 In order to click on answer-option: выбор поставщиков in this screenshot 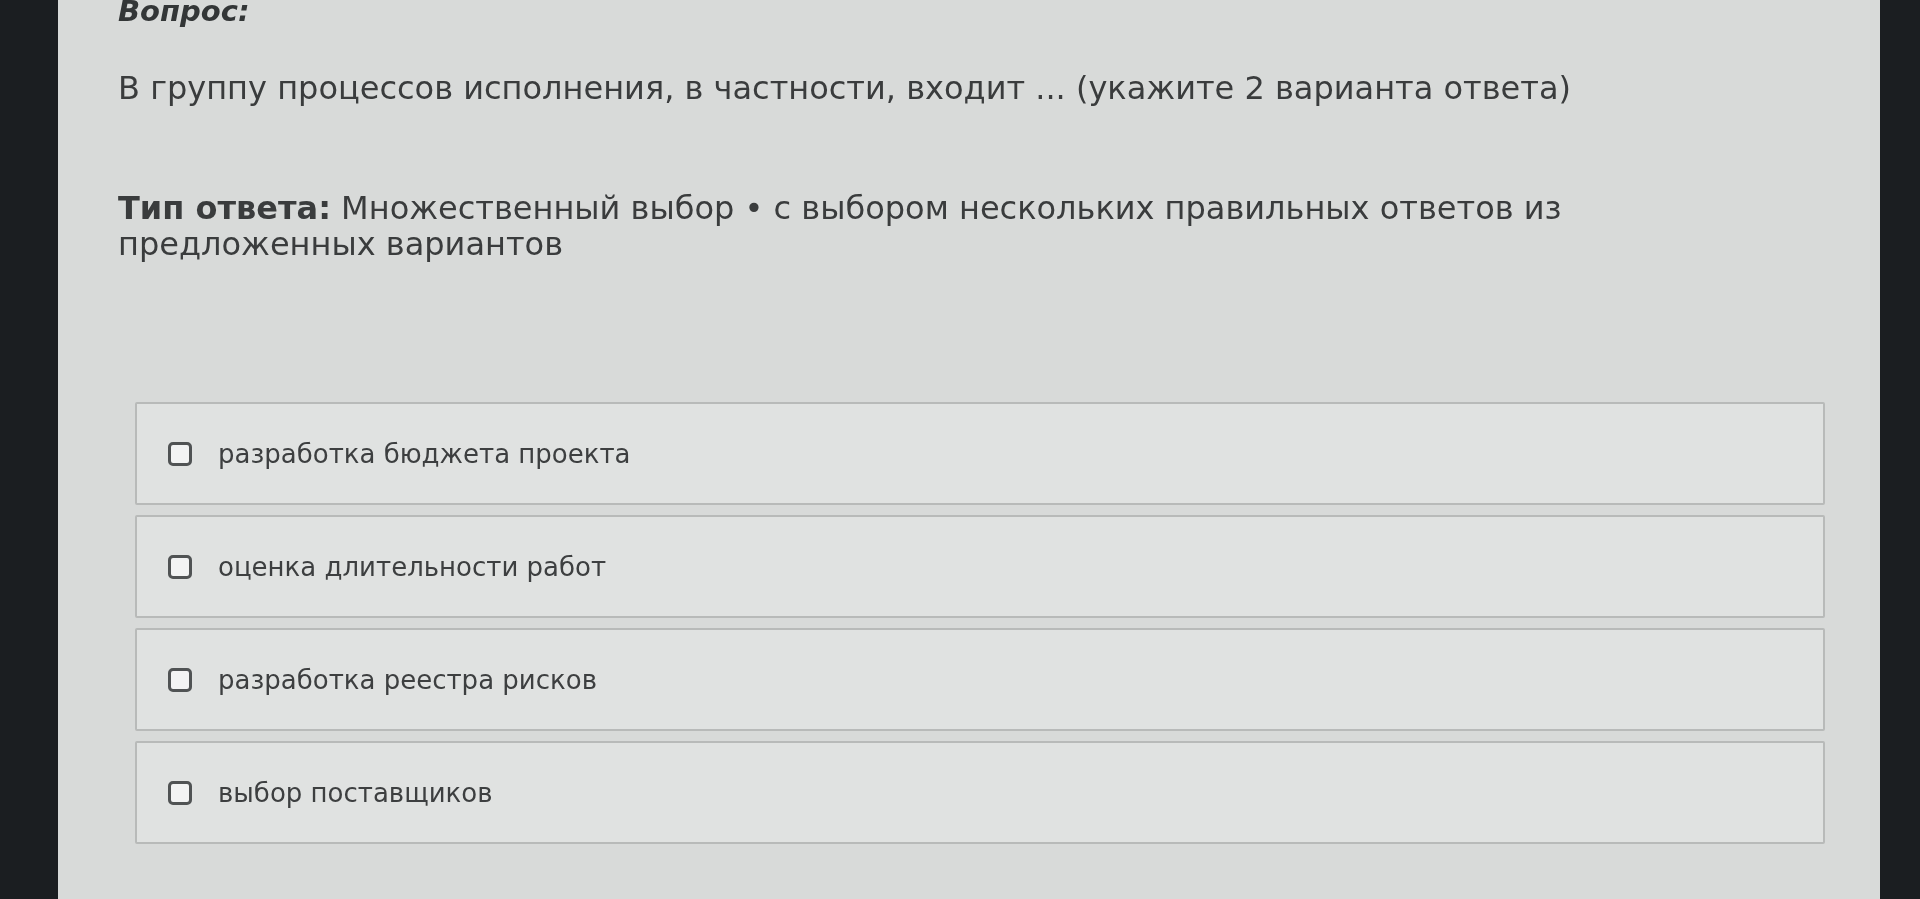, I will do `click(980, 792)`.